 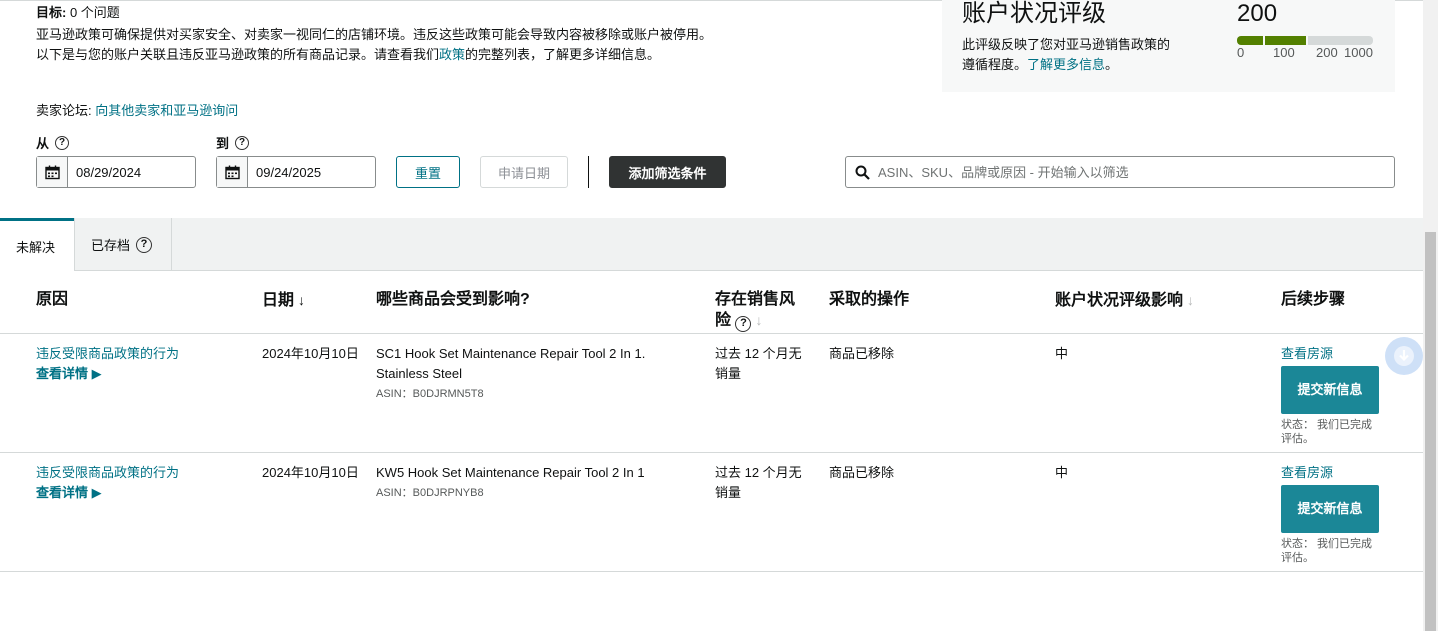 I want to click on header-action-label: 采取的操作, so click(x=869, y=299).